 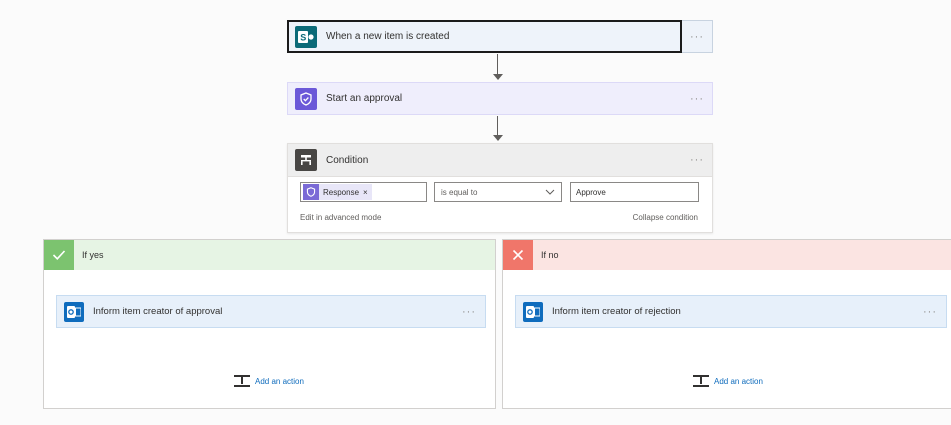 What do you see at coordinates (731, 311) in the screenshot?
I see `rejection-email-action-card: Inform item creator of rejection ···` at bounding box center [731, 311].